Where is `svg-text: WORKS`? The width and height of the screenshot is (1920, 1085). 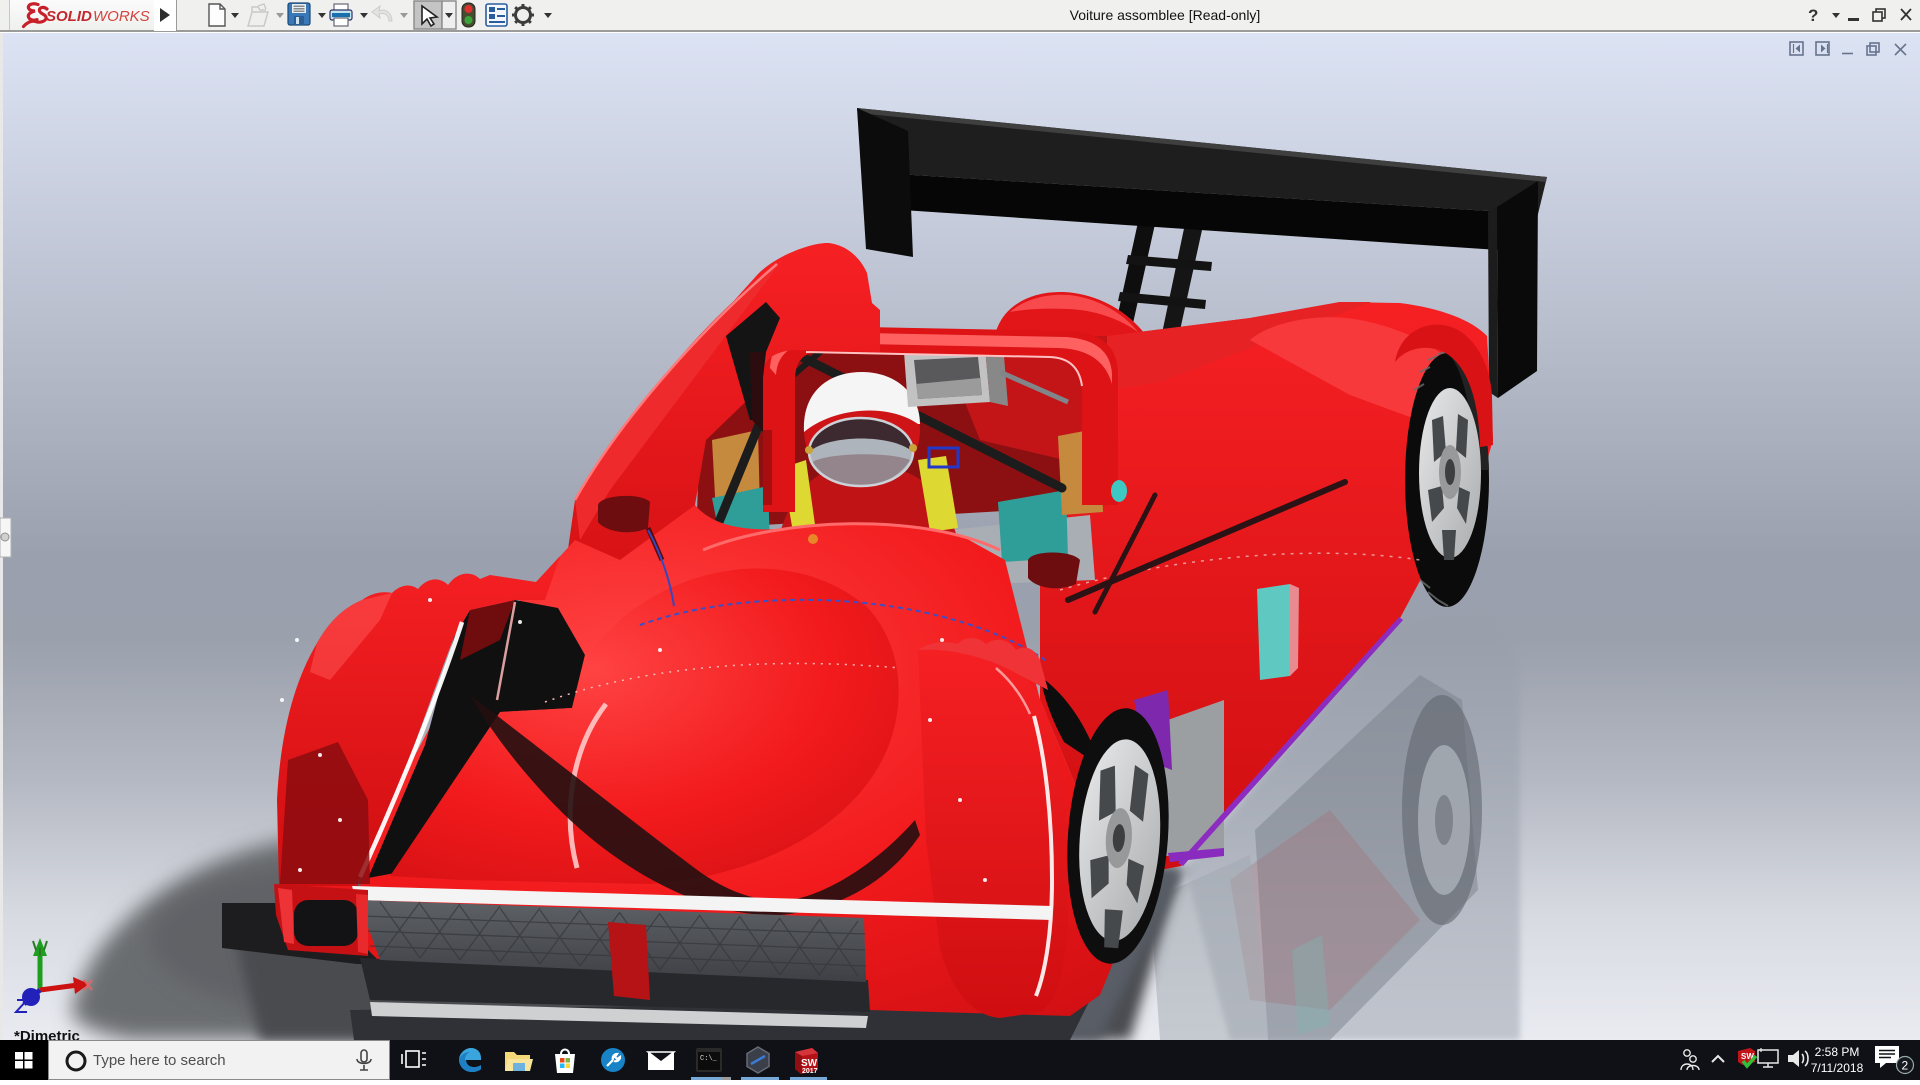 svg-text: WORKS is located at coordinates (121, 16).